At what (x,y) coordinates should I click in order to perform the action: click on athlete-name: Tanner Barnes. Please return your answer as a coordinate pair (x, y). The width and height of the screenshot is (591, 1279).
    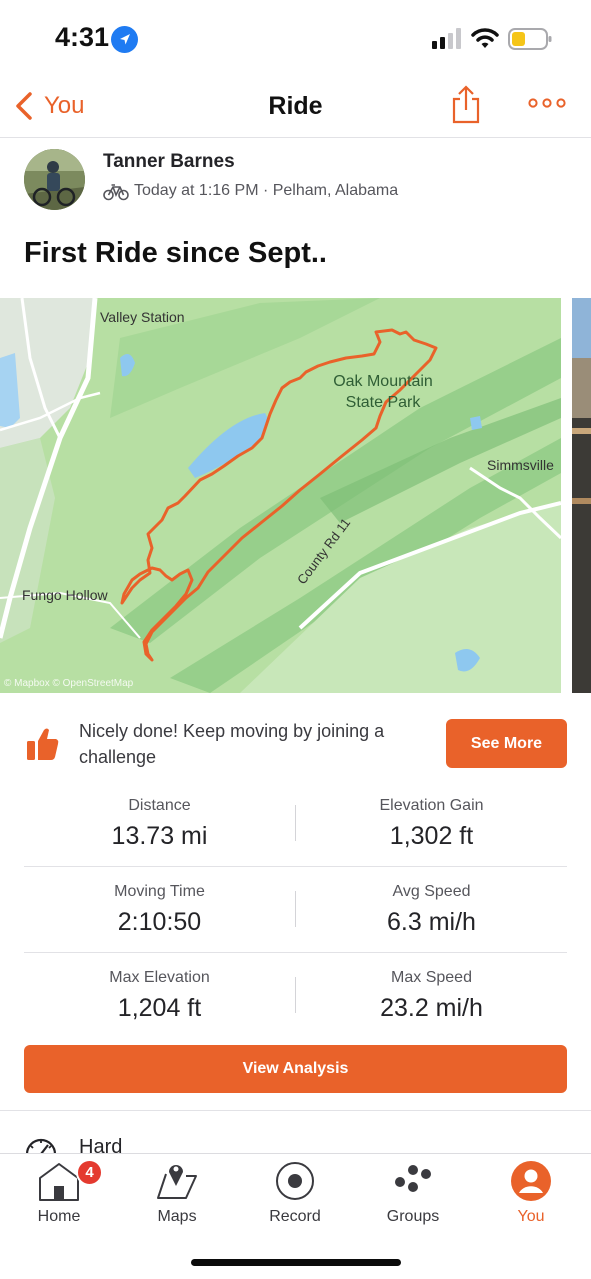
    Looking at the image, I should click on (169, 162).